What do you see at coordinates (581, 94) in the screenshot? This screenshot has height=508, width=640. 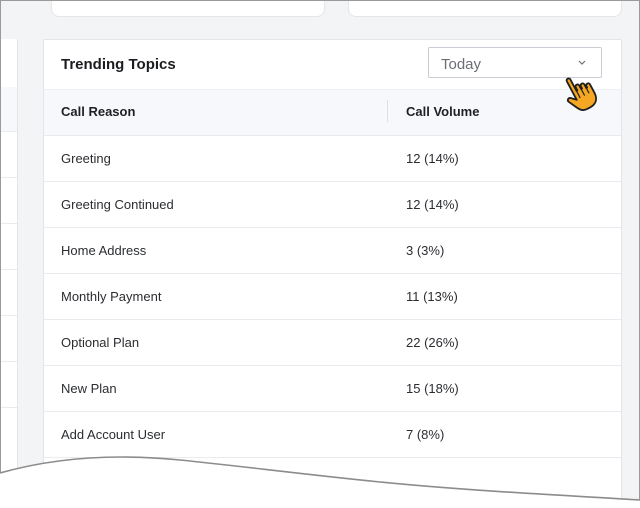 I see `hand-pointer-icon` at bounding box center [581, 94].